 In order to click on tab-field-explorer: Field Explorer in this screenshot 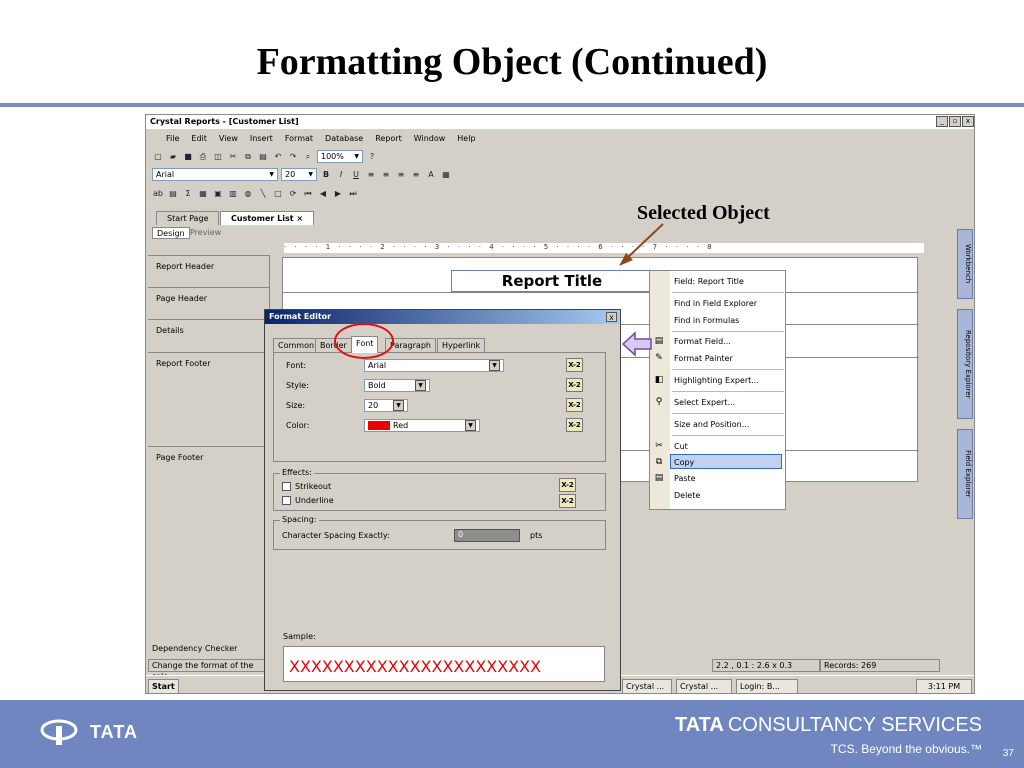, I will do `click(965, 474)`.